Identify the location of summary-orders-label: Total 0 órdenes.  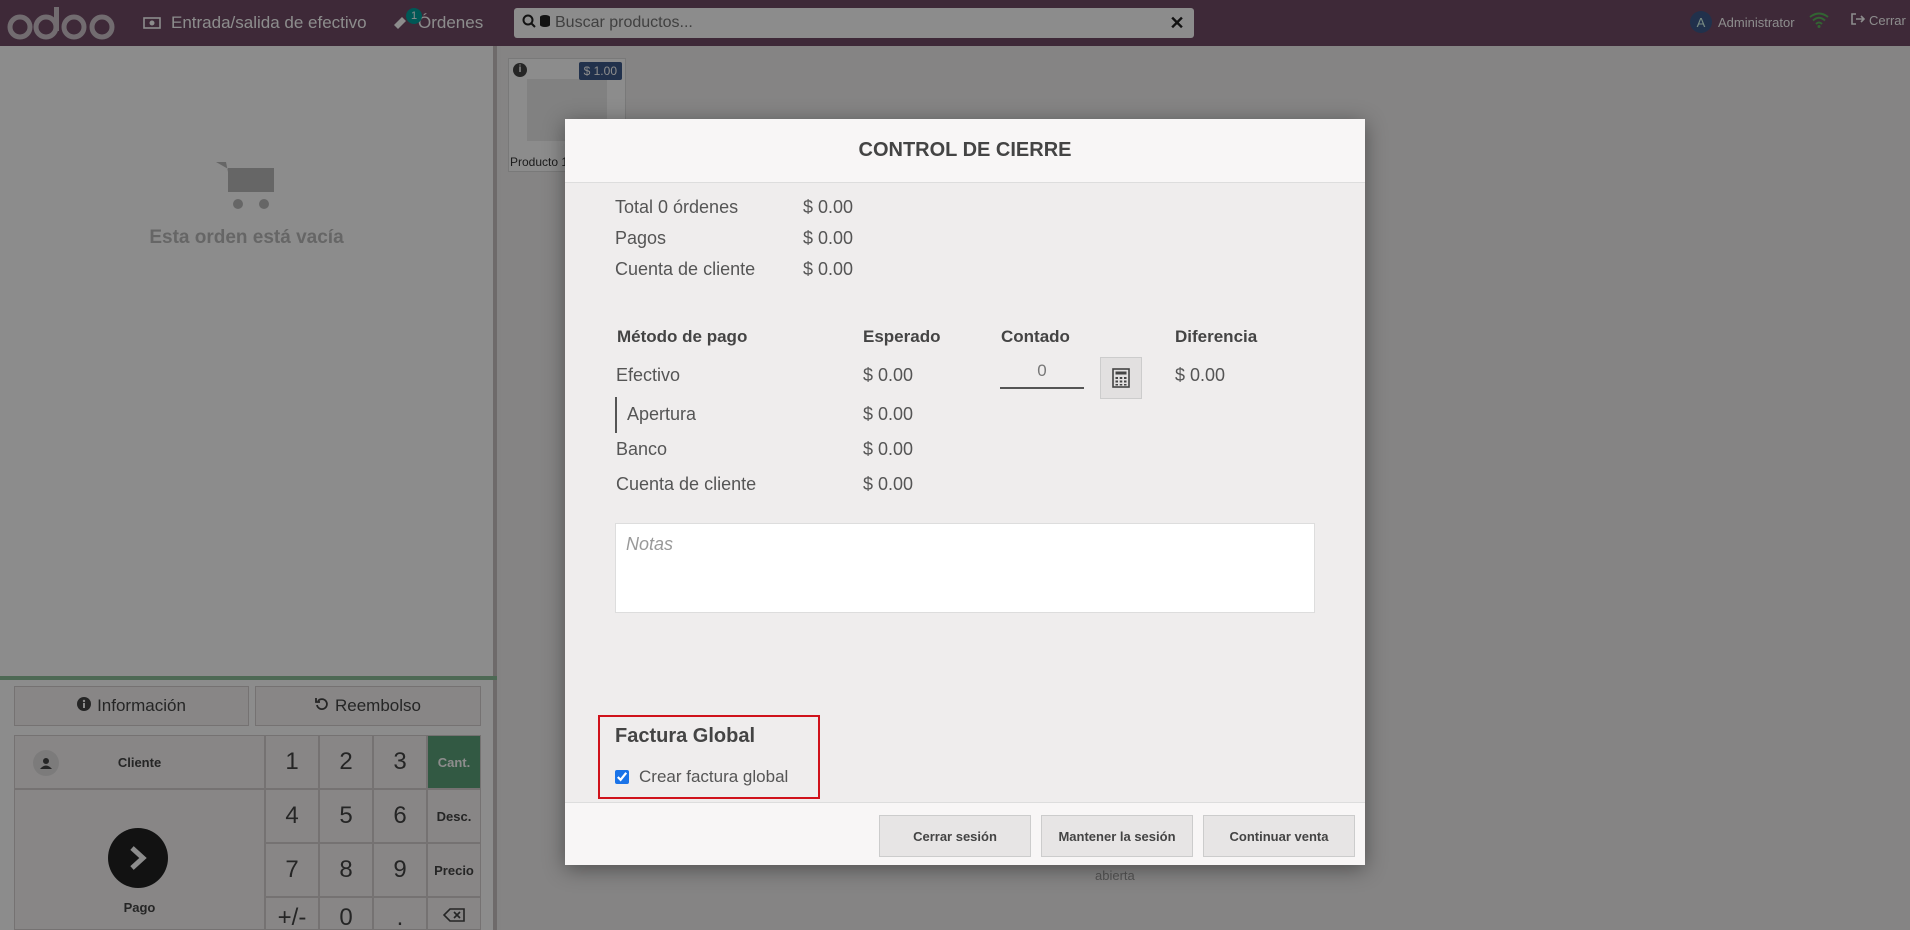
(677, 207).